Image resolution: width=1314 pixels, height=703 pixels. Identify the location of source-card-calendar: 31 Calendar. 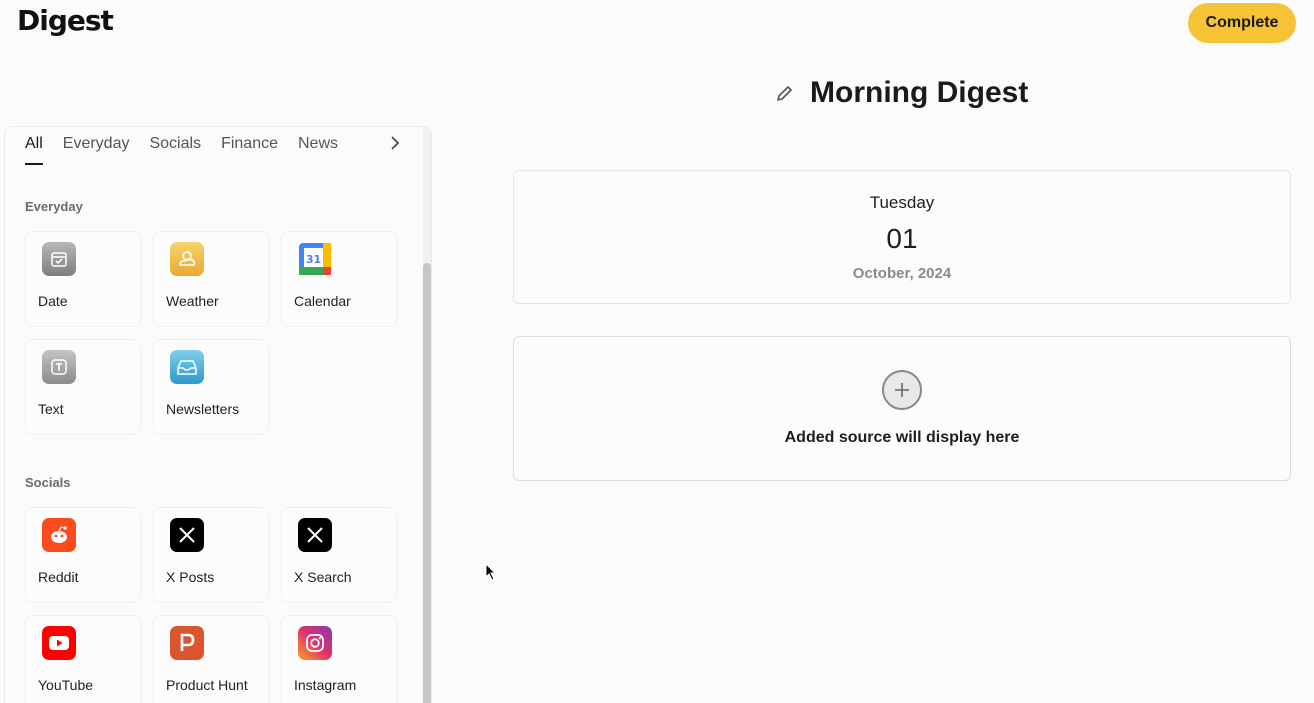
(339, 279).